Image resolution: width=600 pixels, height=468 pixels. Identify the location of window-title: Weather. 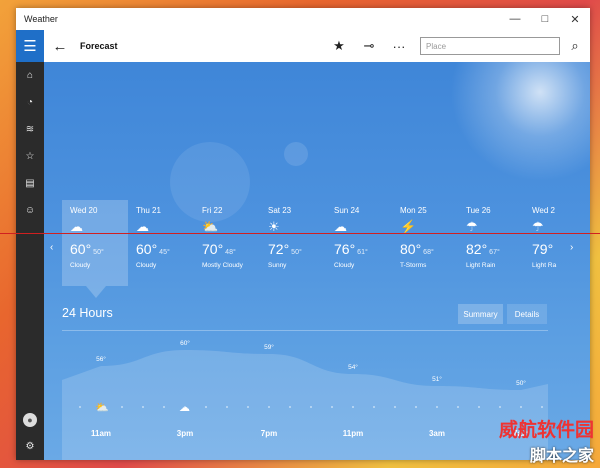
(41, 19).